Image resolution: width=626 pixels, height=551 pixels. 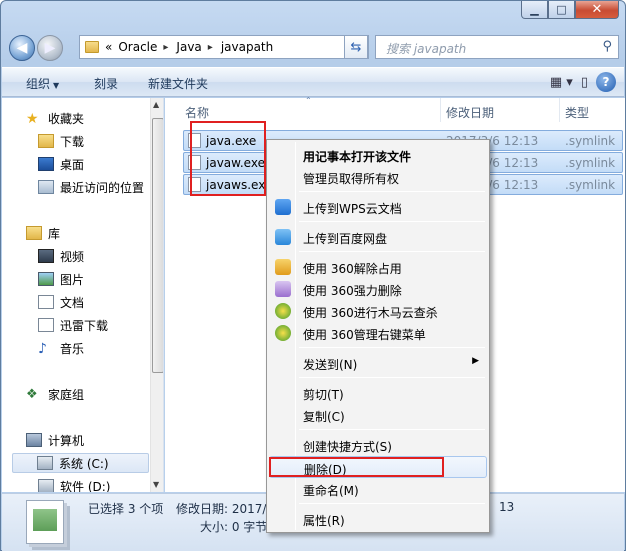 What do you see at coordinates (426, 49) in the screenshot?
I see `search-placeholder: 搜索 javapath` at bounding box center [426, 49].